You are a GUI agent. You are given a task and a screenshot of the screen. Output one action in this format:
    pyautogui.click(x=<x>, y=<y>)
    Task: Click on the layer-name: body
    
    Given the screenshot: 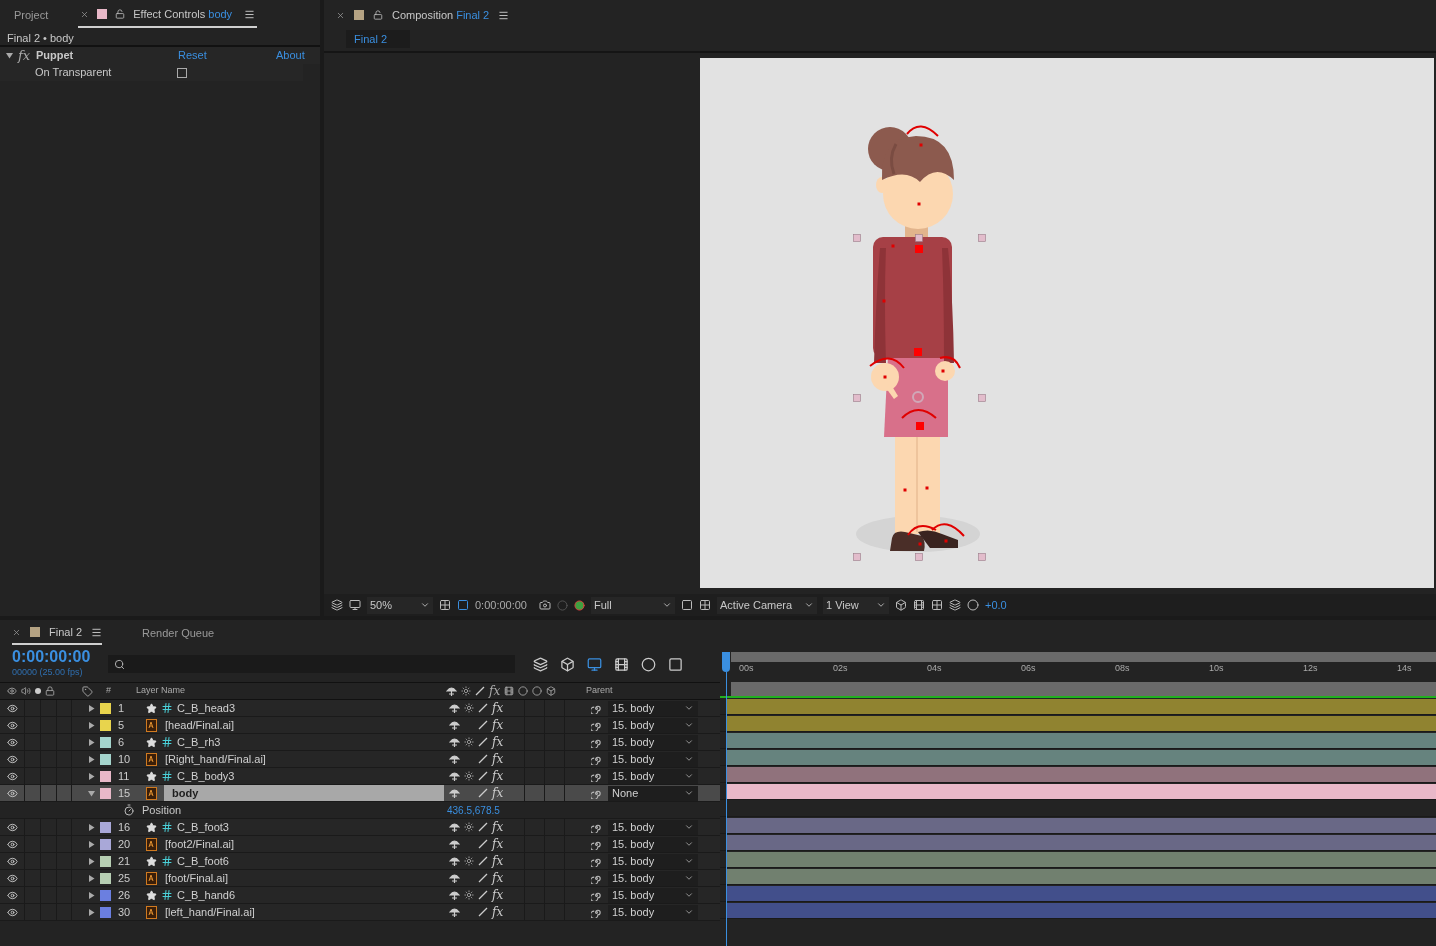 What is the action you would take?
    pyautogui.click(x=181, y=793)
    